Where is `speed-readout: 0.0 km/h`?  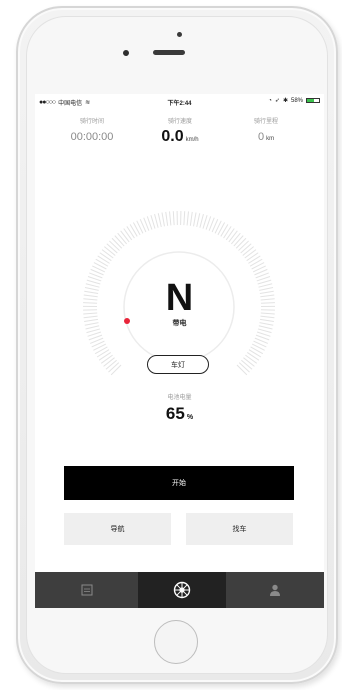
speed-readout: 0.0 km/h is located at coordinates (180, 137).